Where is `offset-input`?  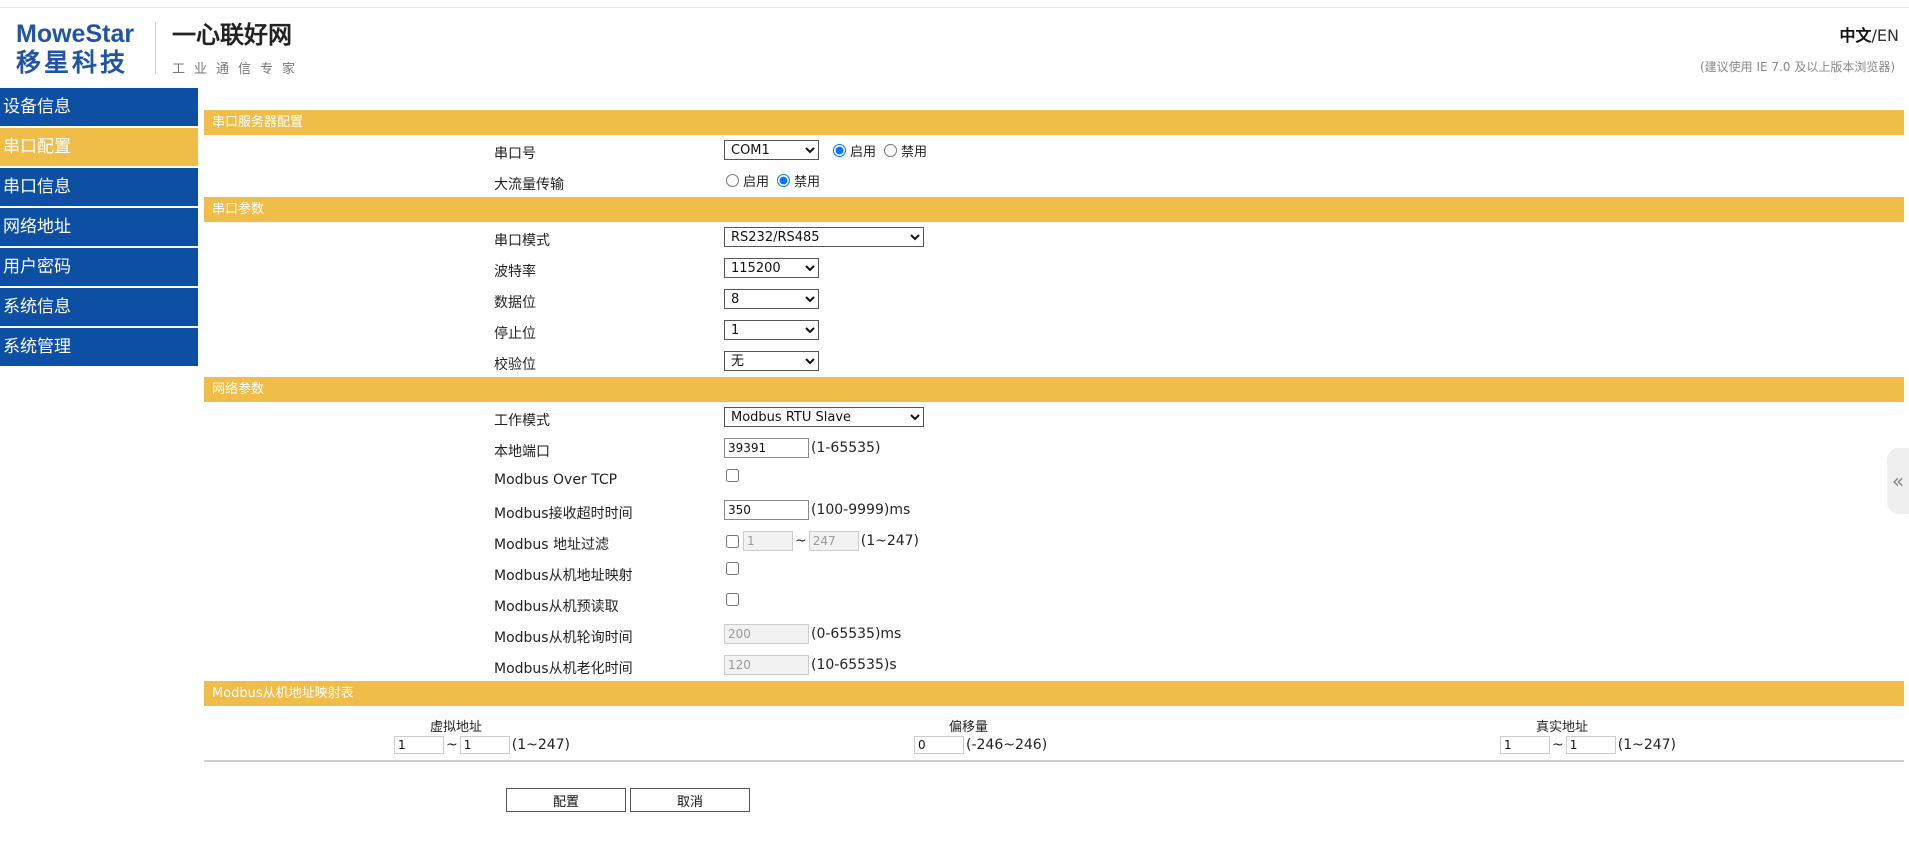 offset-input is located at coordinates (939, 745).